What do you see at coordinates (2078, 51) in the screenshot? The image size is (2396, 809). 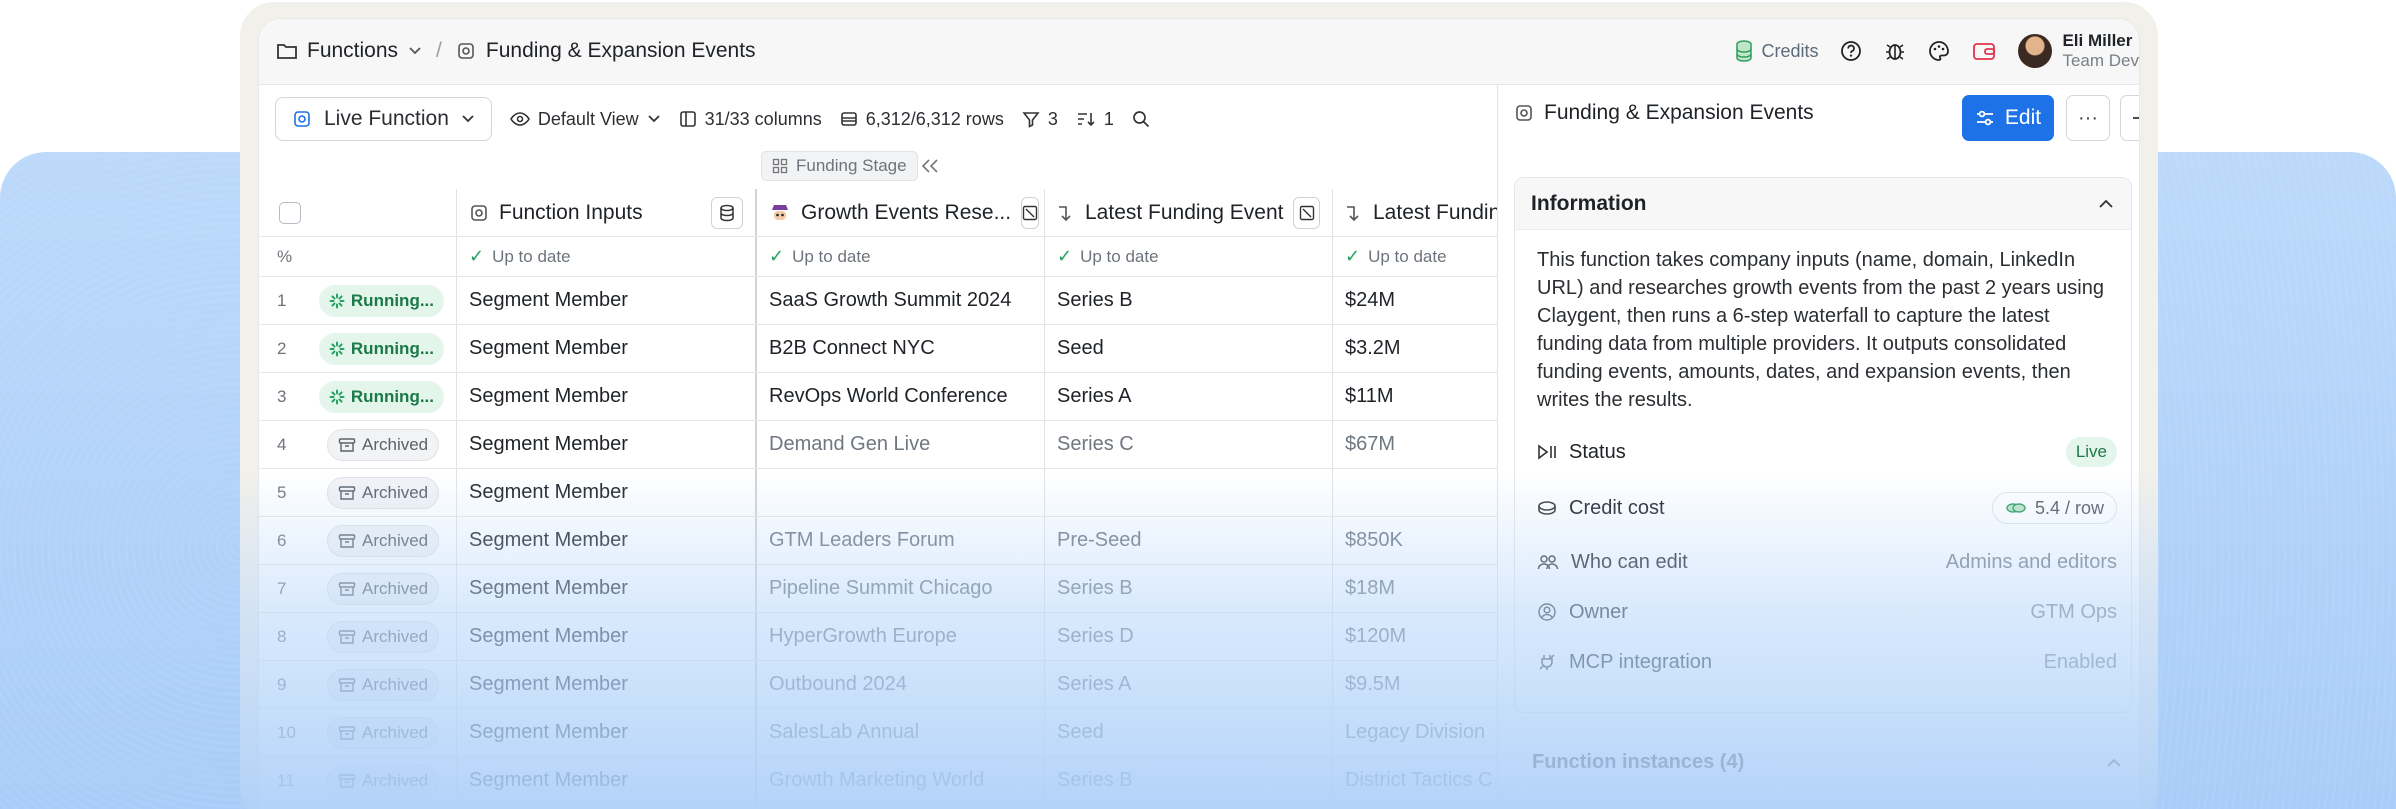 I see `user-menu: Eli Miller Team Dev` at bounding box center [2078, 51].